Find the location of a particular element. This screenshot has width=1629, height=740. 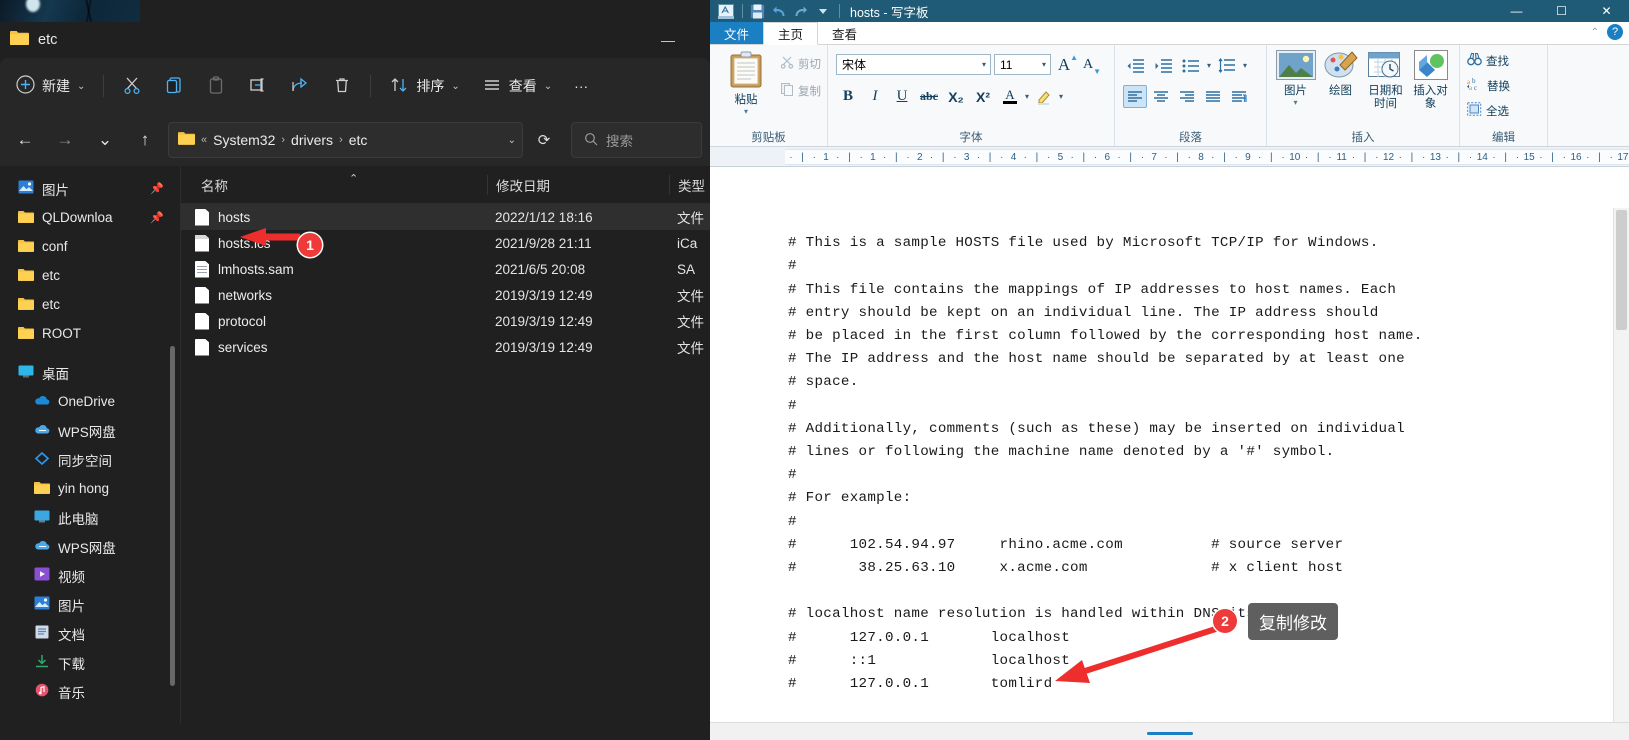

address-bar: « System32 › drivers › etc ⌄ is located at coordinates (345, 140).